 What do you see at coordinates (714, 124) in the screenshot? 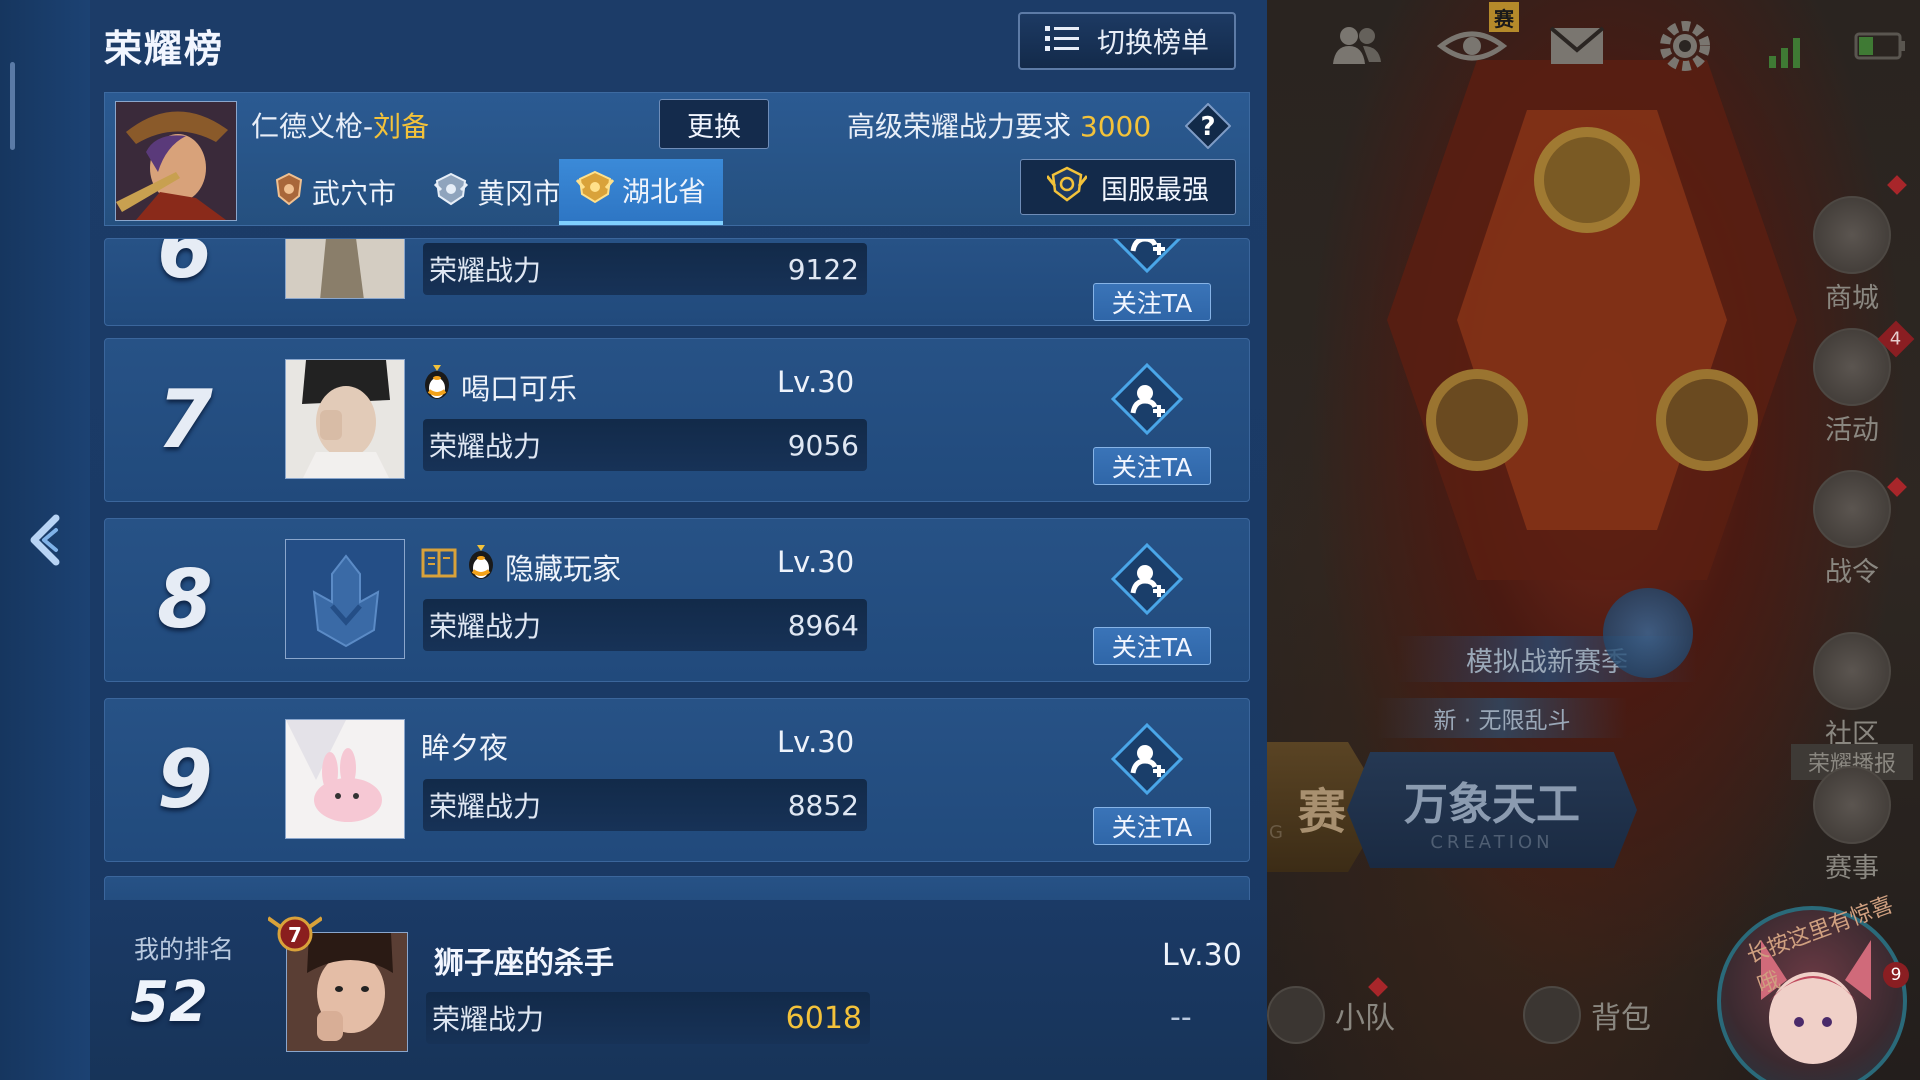
I see `change-hero-button: 更换` at bounding box center [714, 124].